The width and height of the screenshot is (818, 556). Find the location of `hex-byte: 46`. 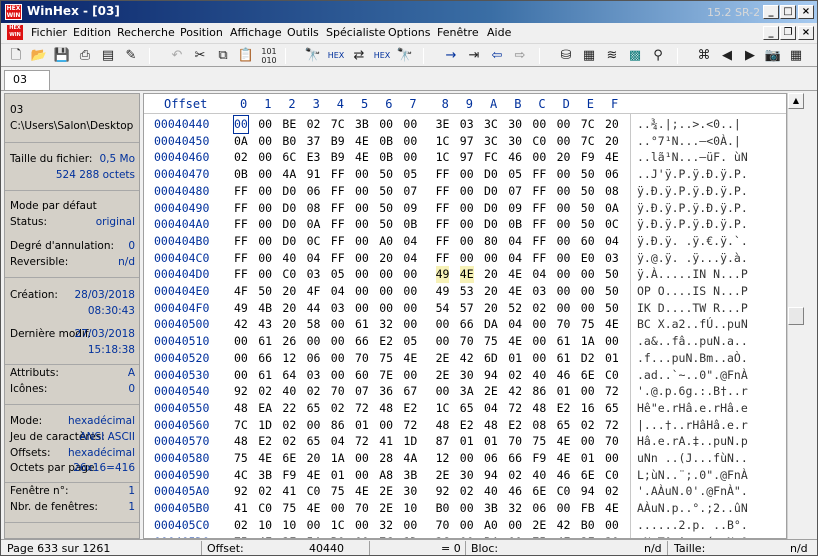

hex-byte: 46 is located at coordinates (515, 157).